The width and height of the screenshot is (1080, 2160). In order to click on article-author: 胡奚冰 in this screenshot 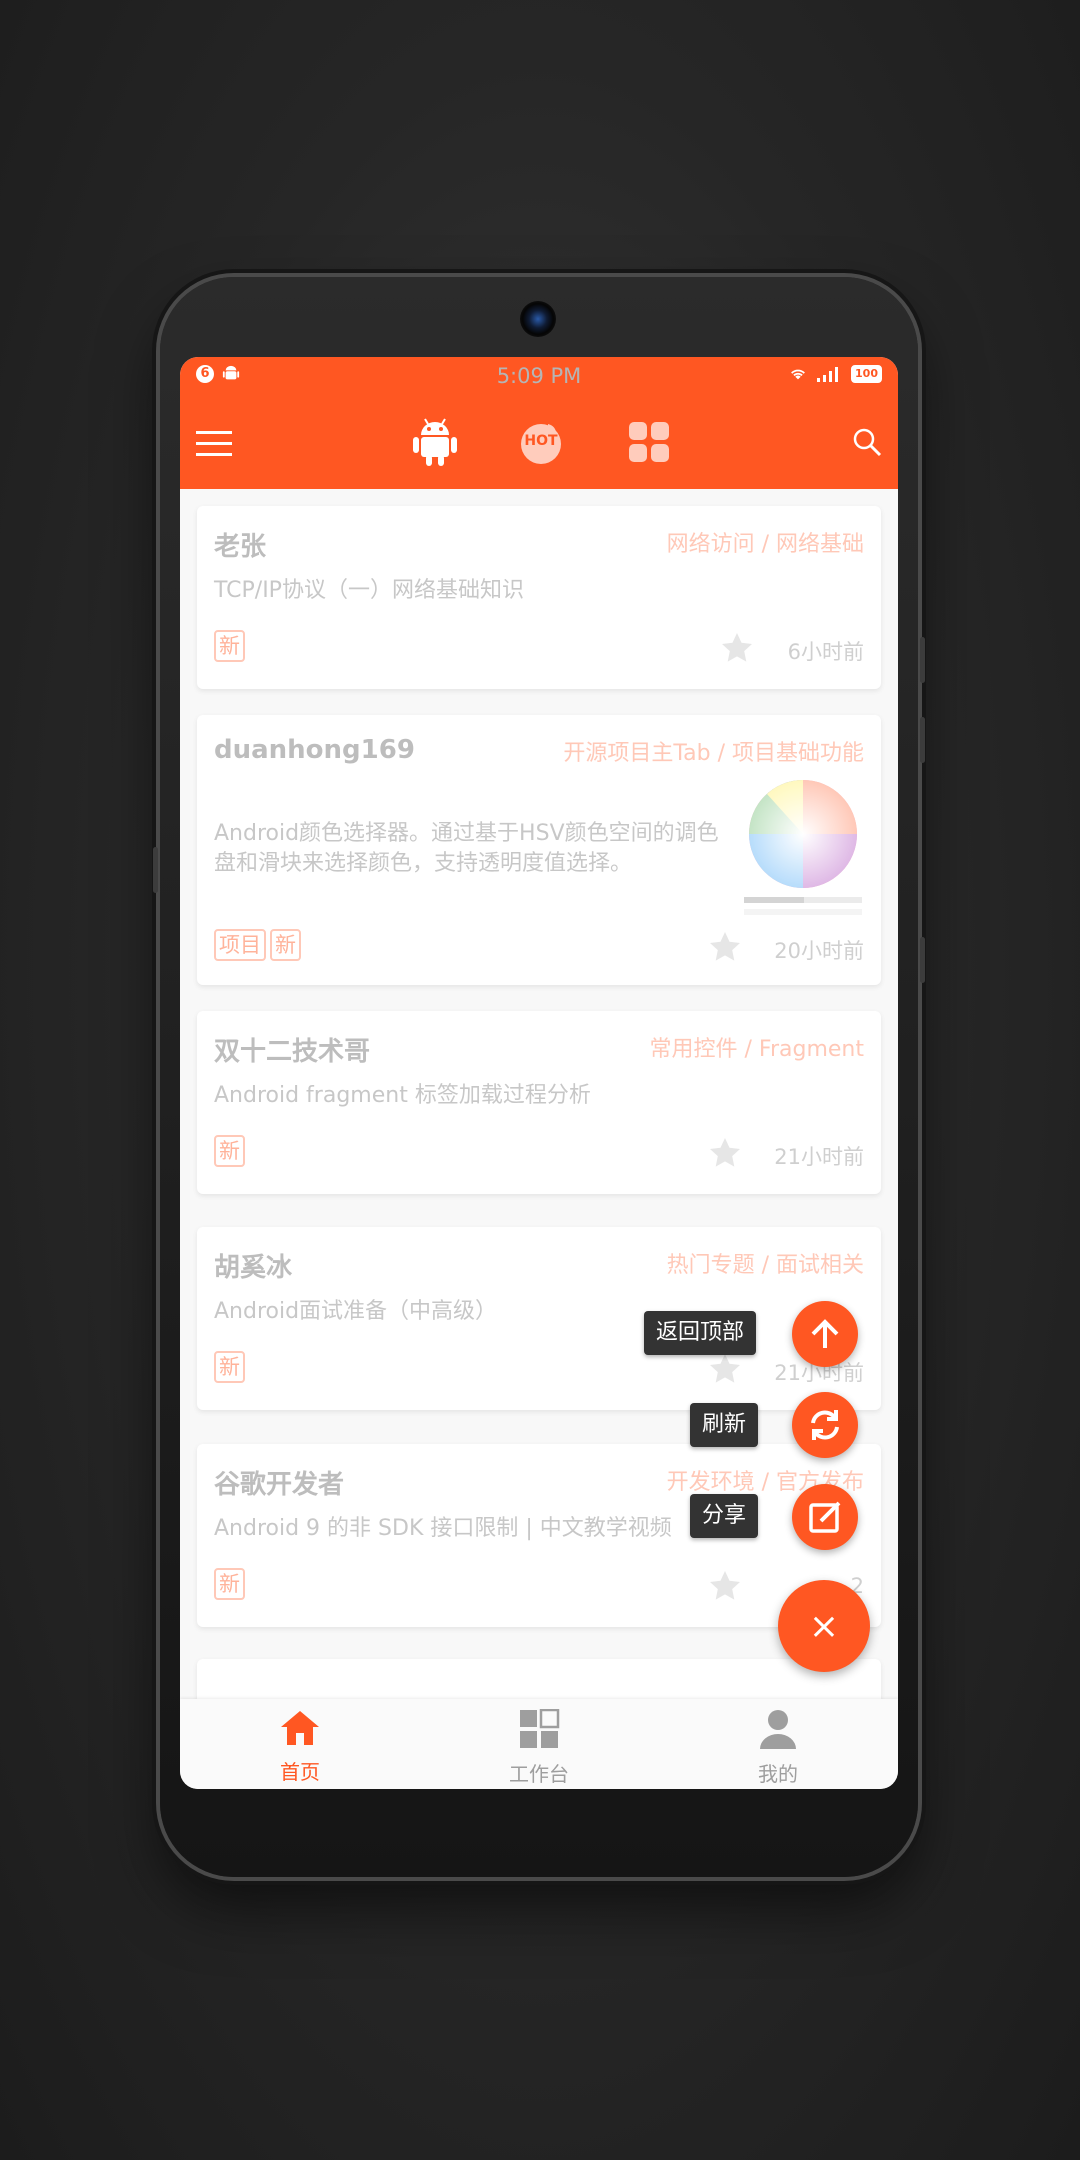, I will do `click(253, 1268)`.